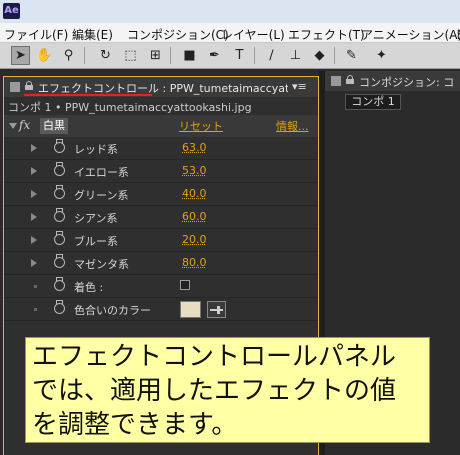 This screenshot has height=455, width=460. Describe the element at coordinates (161, 240) in the screenshot. I see `param-row-blue: ブルー系 20.0` at that location.